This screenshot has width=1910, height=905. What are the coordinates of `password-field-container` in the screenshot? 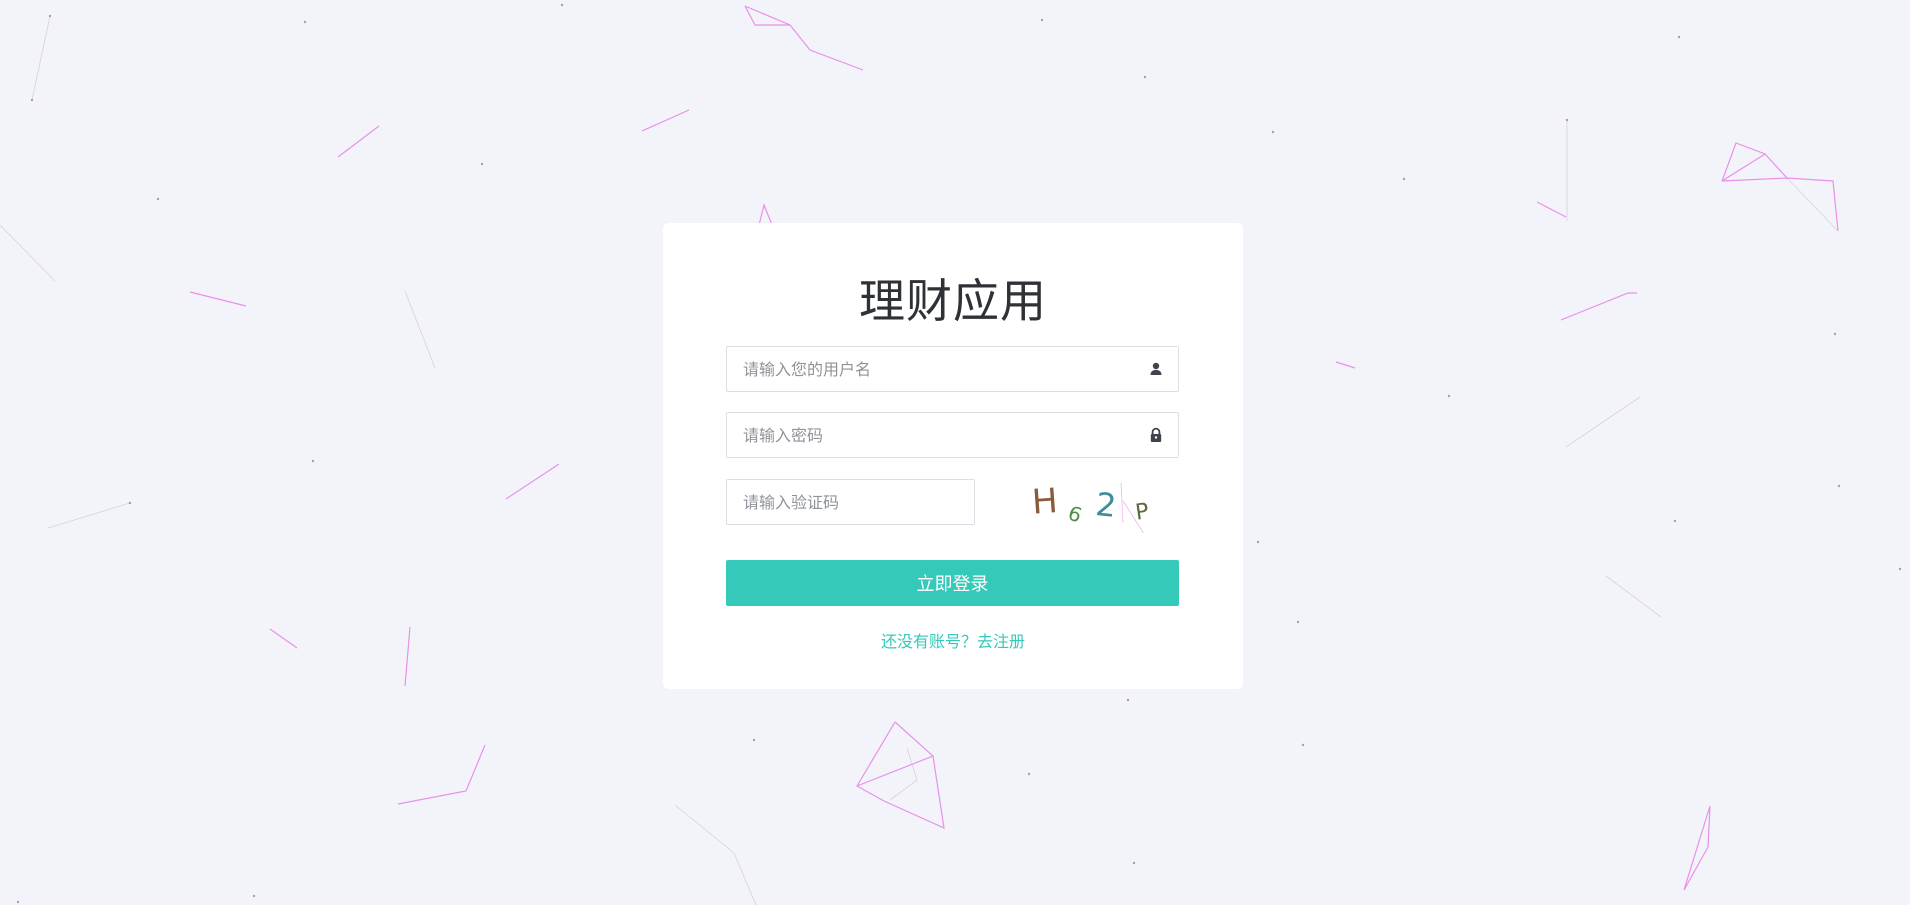 It's located at (952, 435).